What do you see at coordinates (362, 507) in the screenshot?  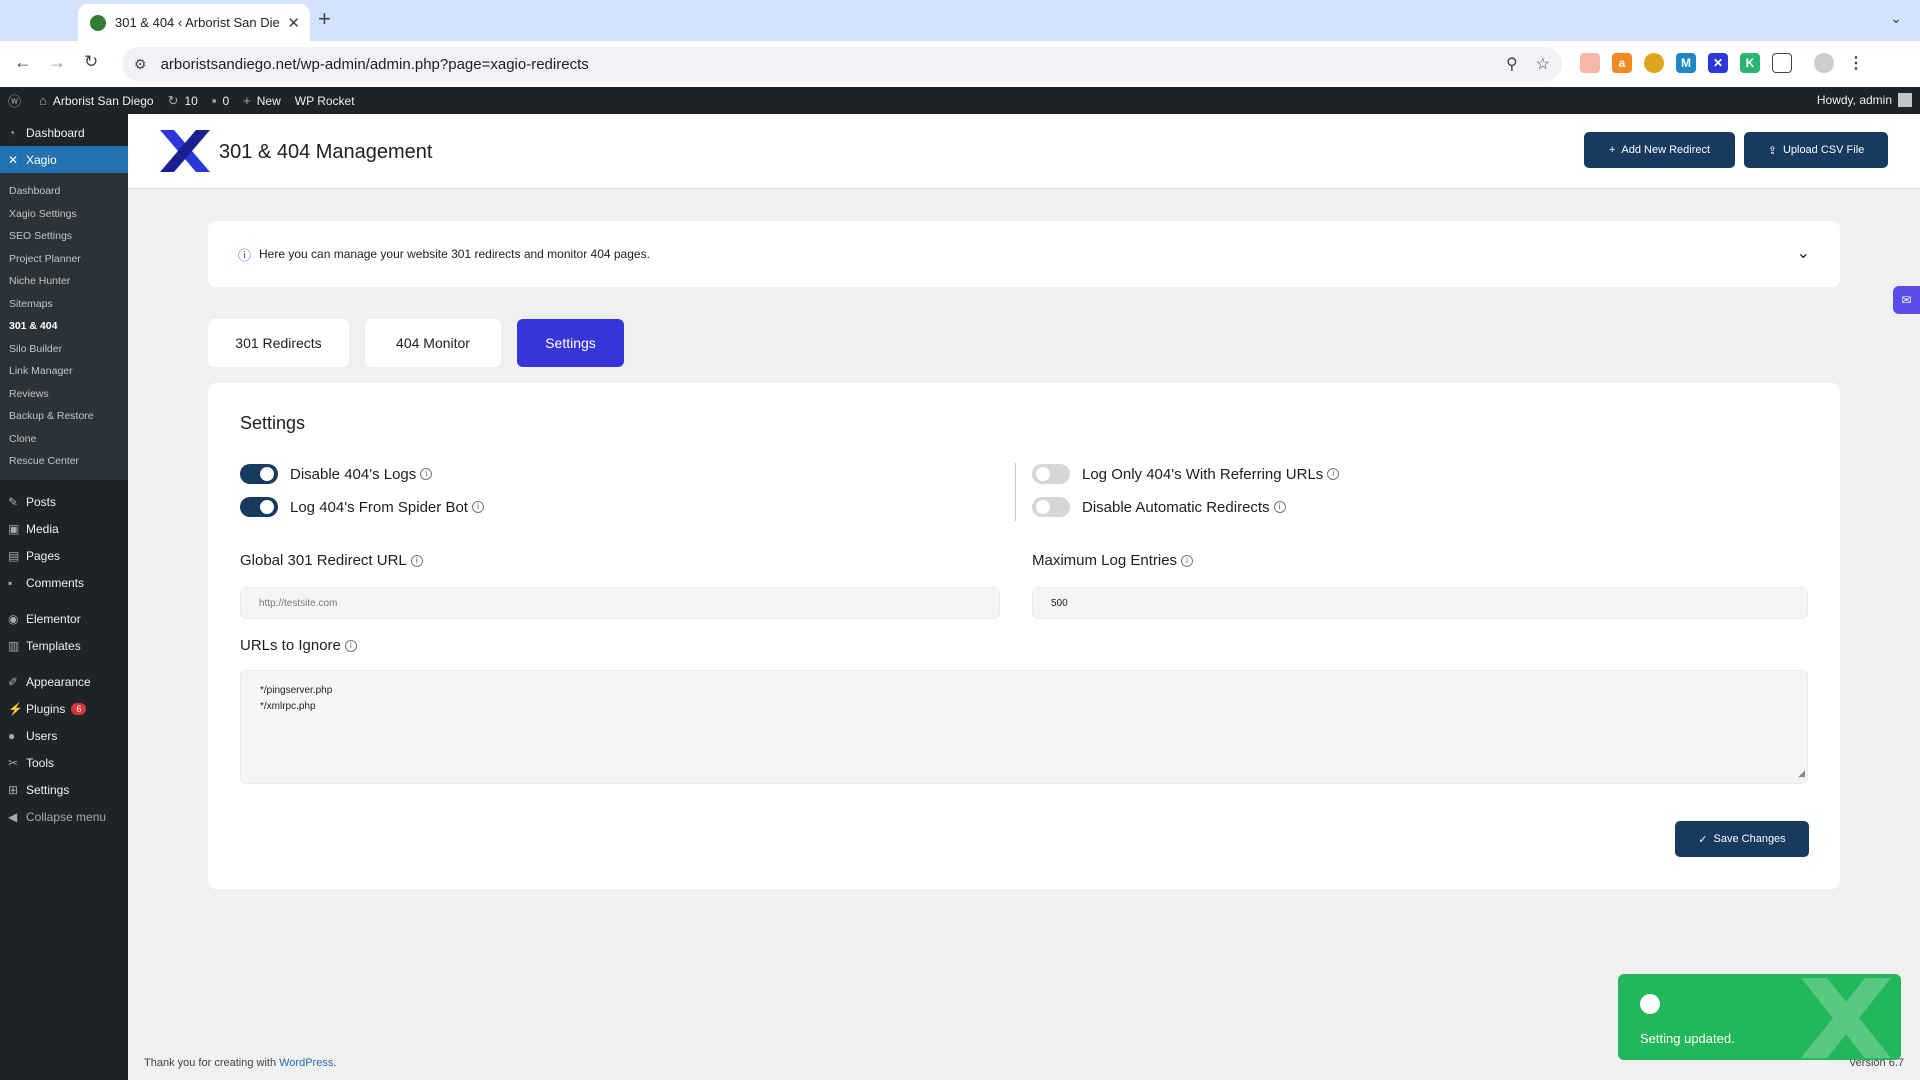 I see `toggle-row-log-spider-bot: Log 404's From Spider Bot i` at bounding box center [362, 507].